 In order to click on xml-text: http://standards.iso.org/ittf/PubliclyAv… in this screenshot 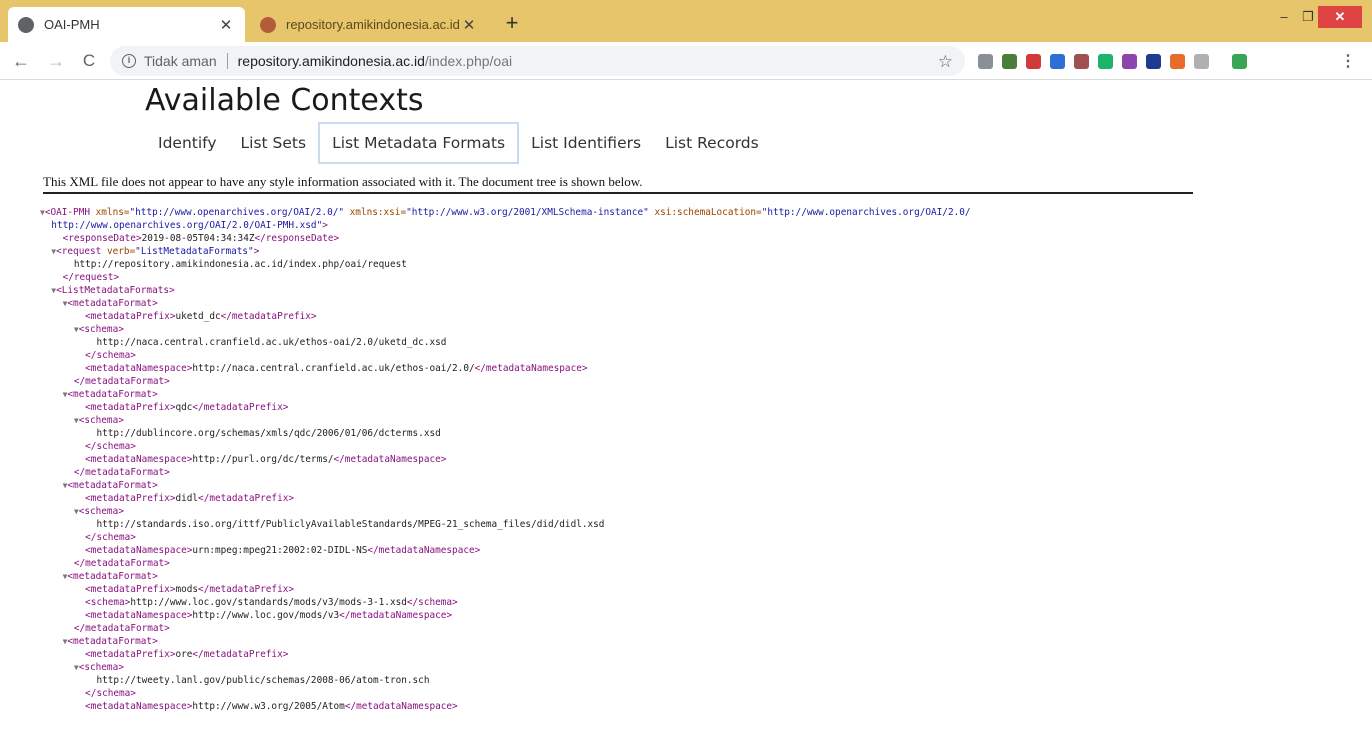, I will do `click(350, 524)`.